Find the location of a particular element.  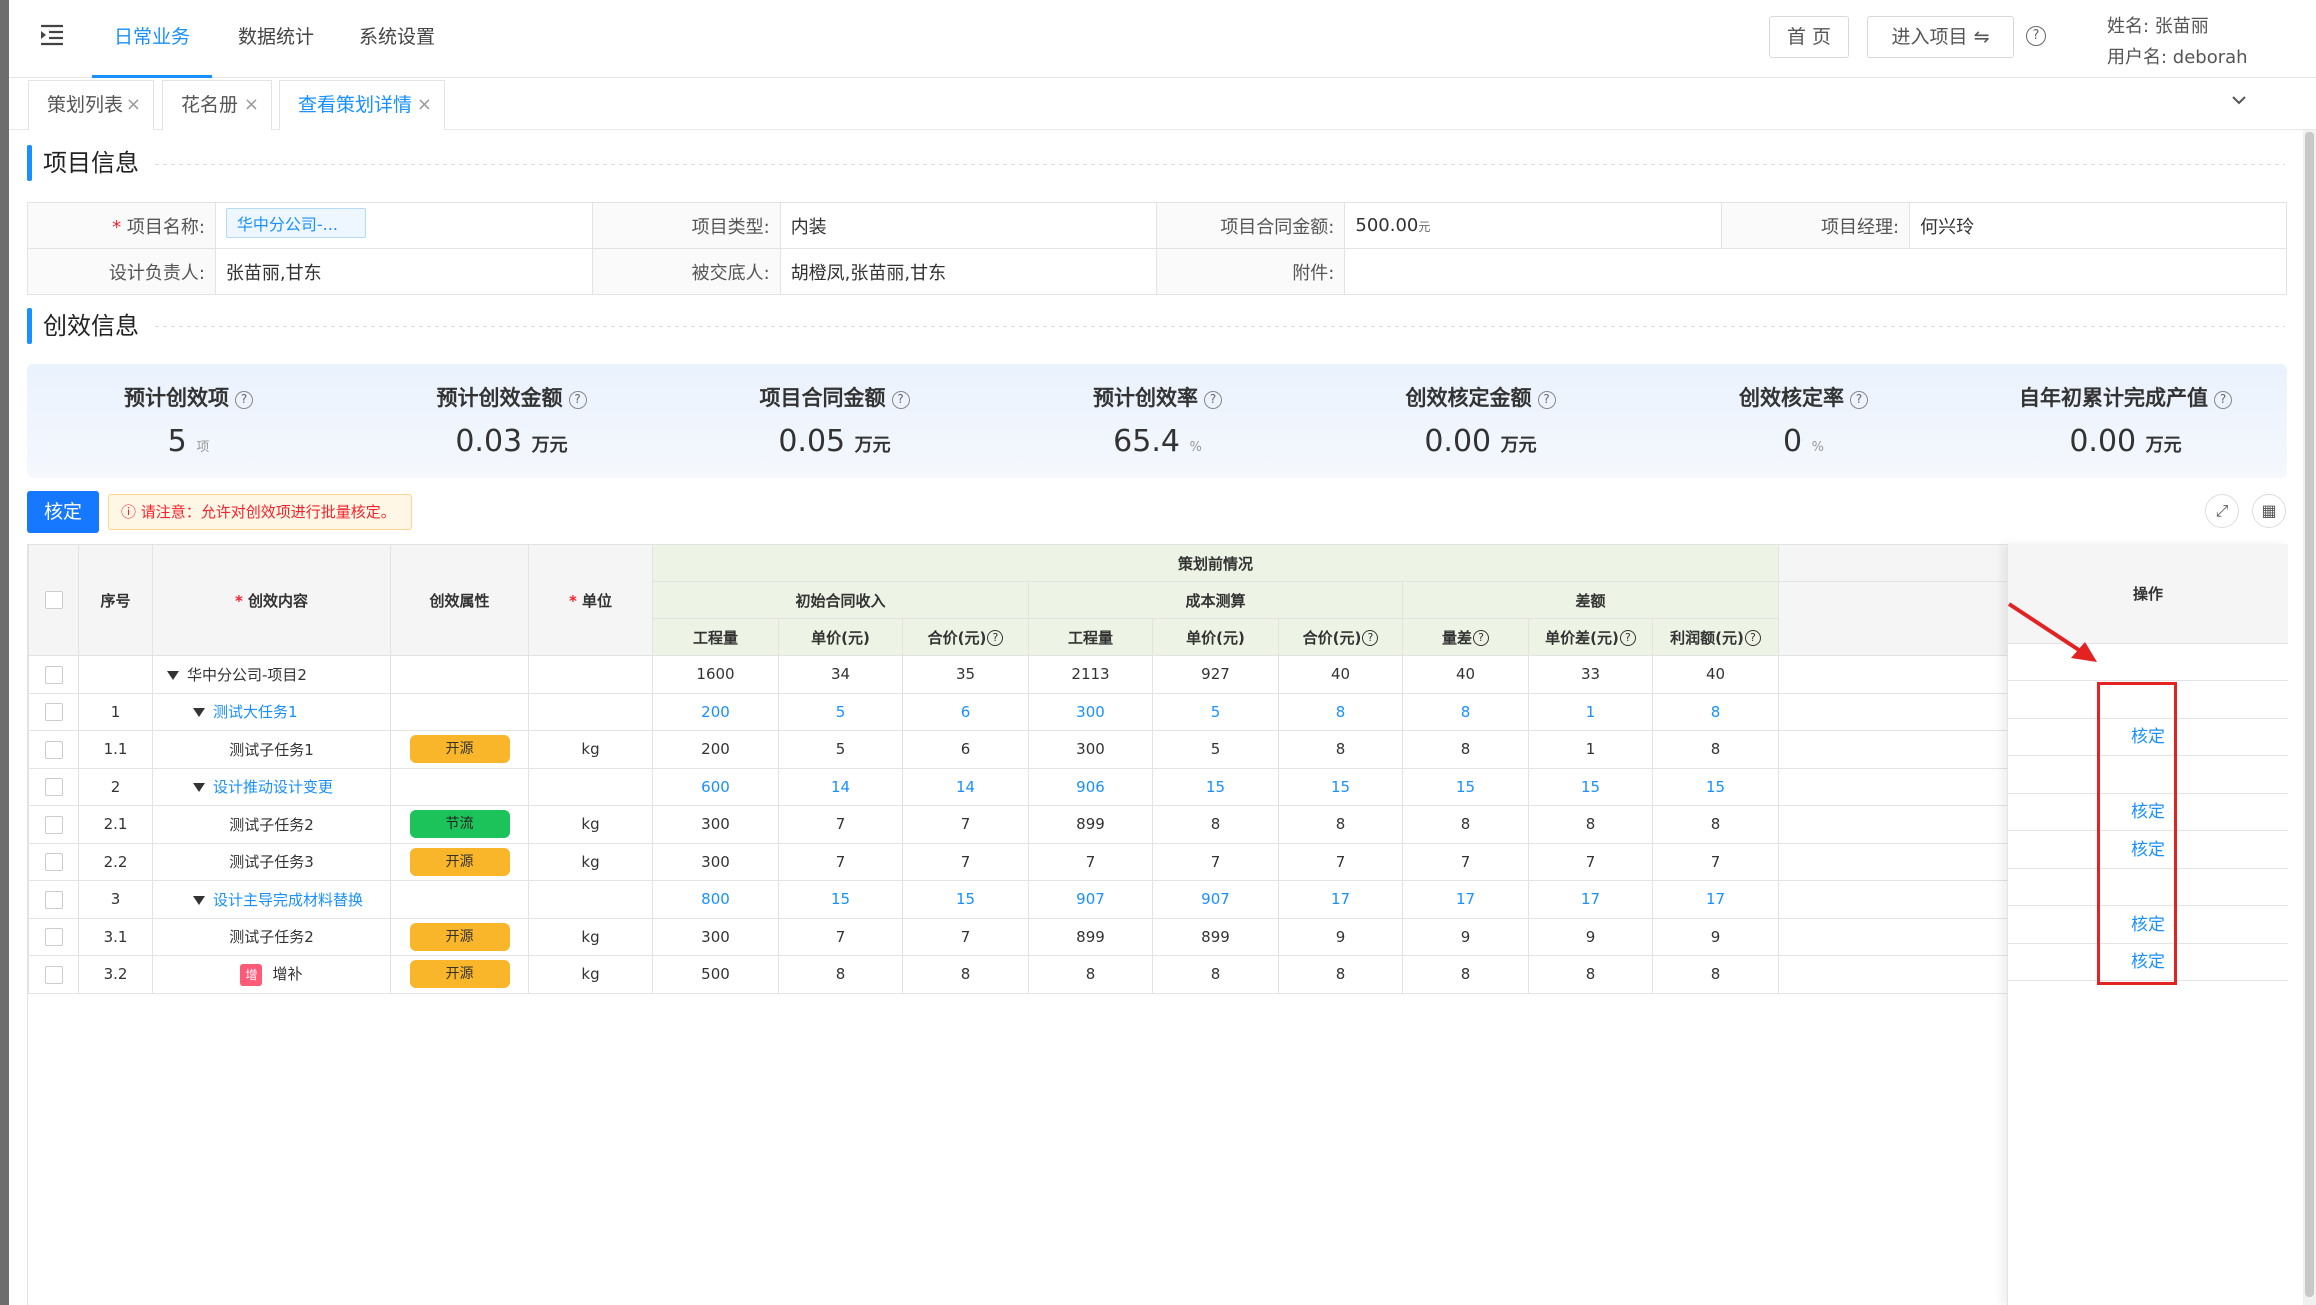

fullscreen-icon: ⤢ is located at coordinates (2222, 511).